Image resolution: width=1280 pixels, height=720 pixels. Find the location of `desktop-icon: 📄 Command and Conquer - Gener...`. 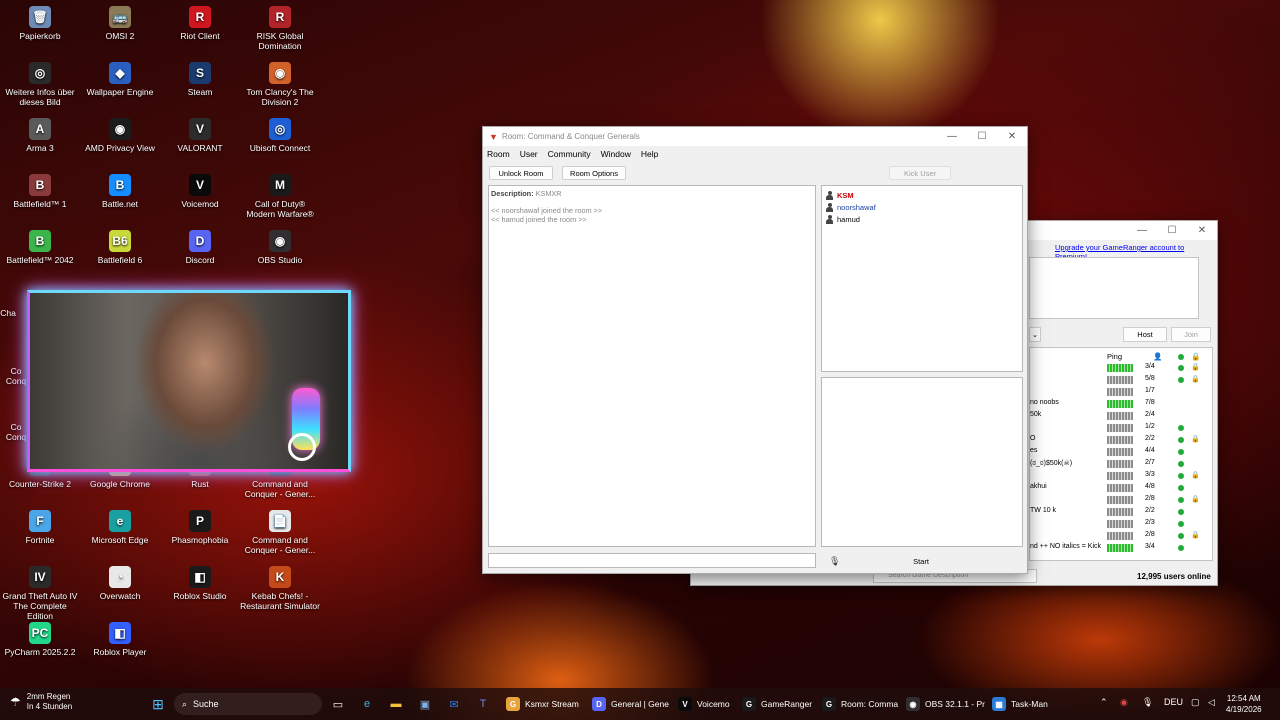

desktop-icon: 📄 Command and Conquer - Gener... is located at coordinates (280, 532).